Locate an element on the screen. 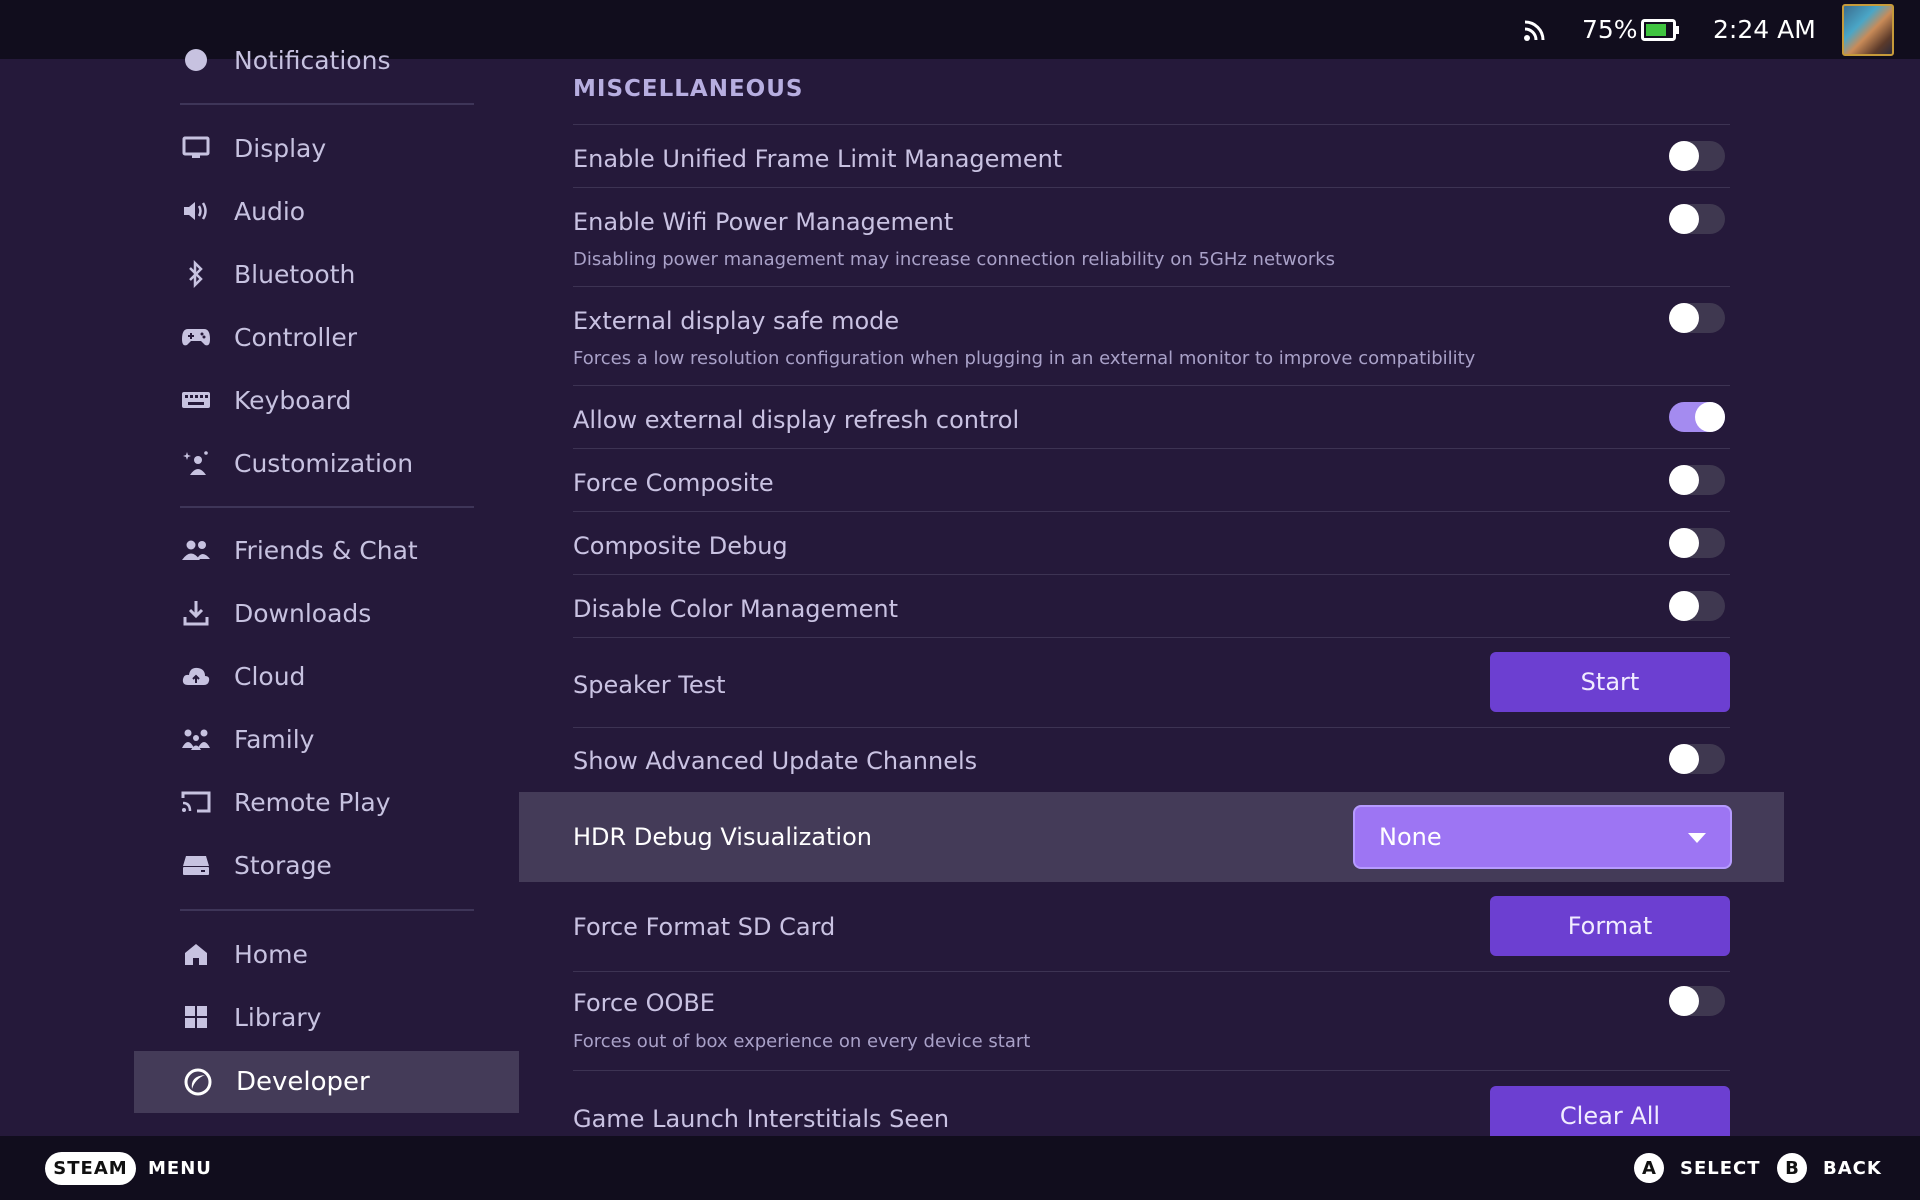 Image resolution: width=1920 pixels, height=1200 pixels. sidebar-item-friends-chat: Friends & Chat is located at coordinates (360, 550).